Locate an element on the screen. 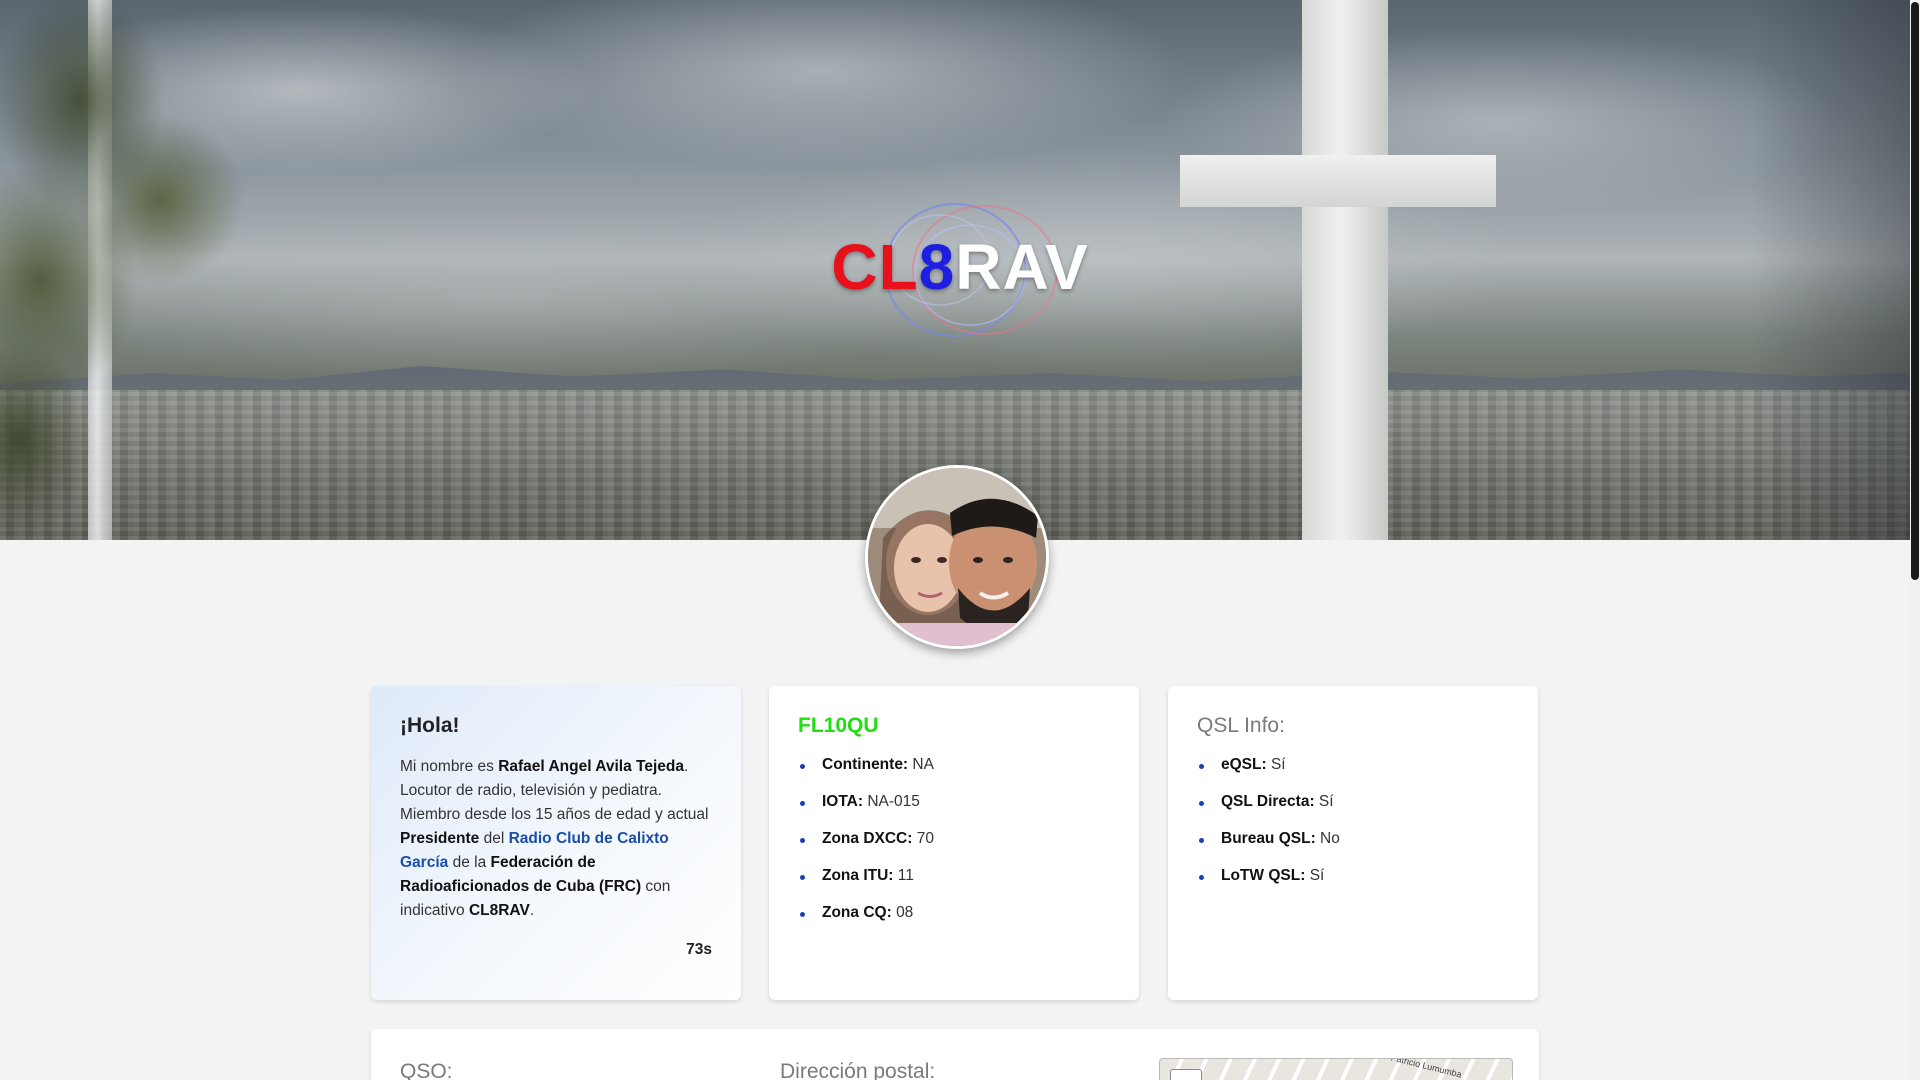  list-item: eQSL: Sí is located at coordinates (1353, 765).